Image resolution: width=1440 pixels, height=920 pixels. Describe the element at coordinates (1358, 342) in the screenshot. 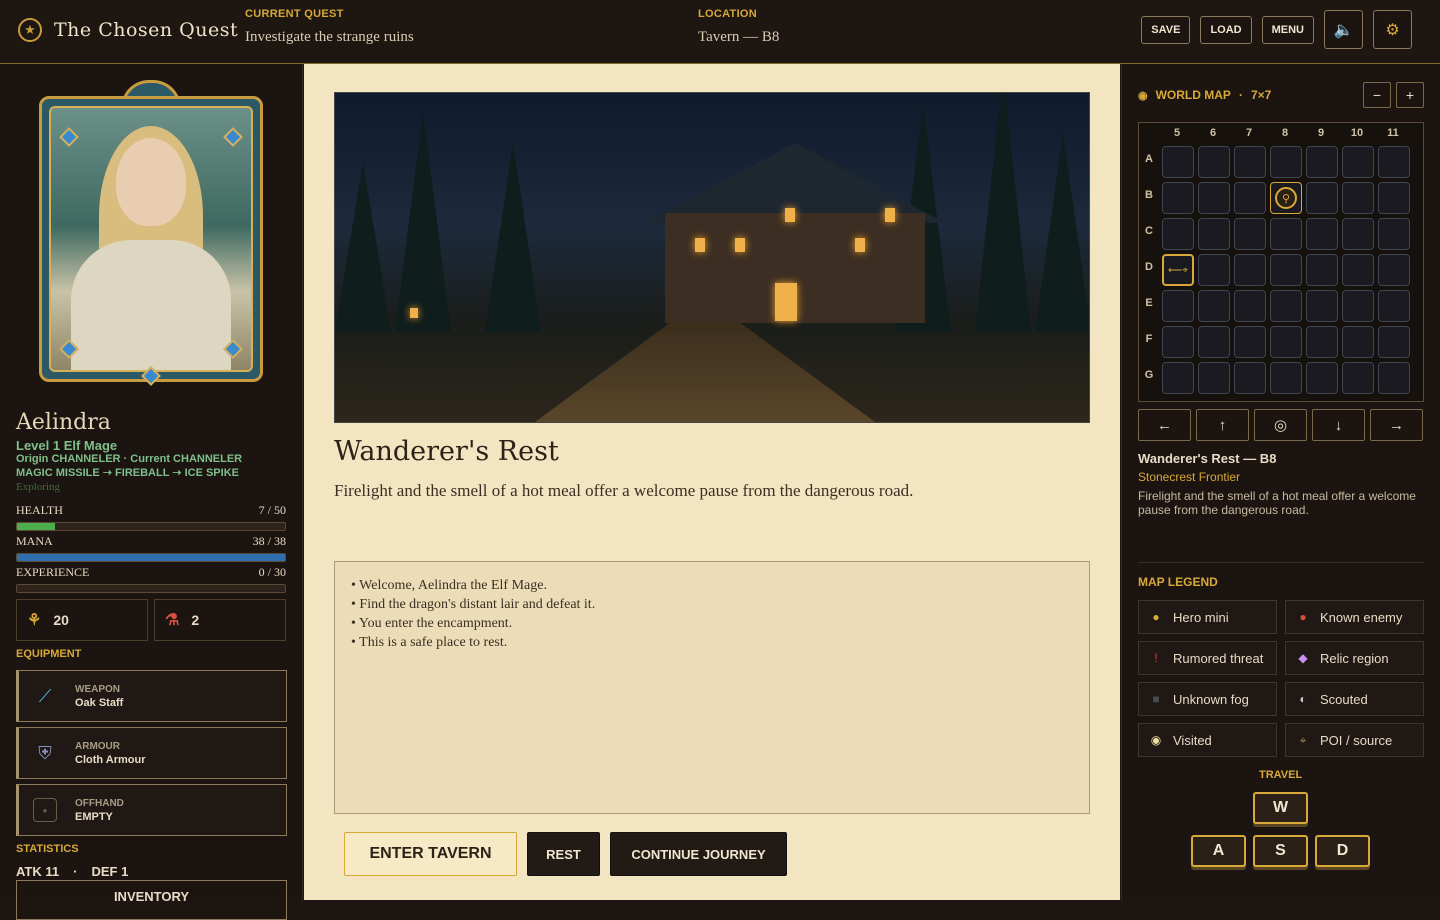

I see `map-cell-f10` at that location.